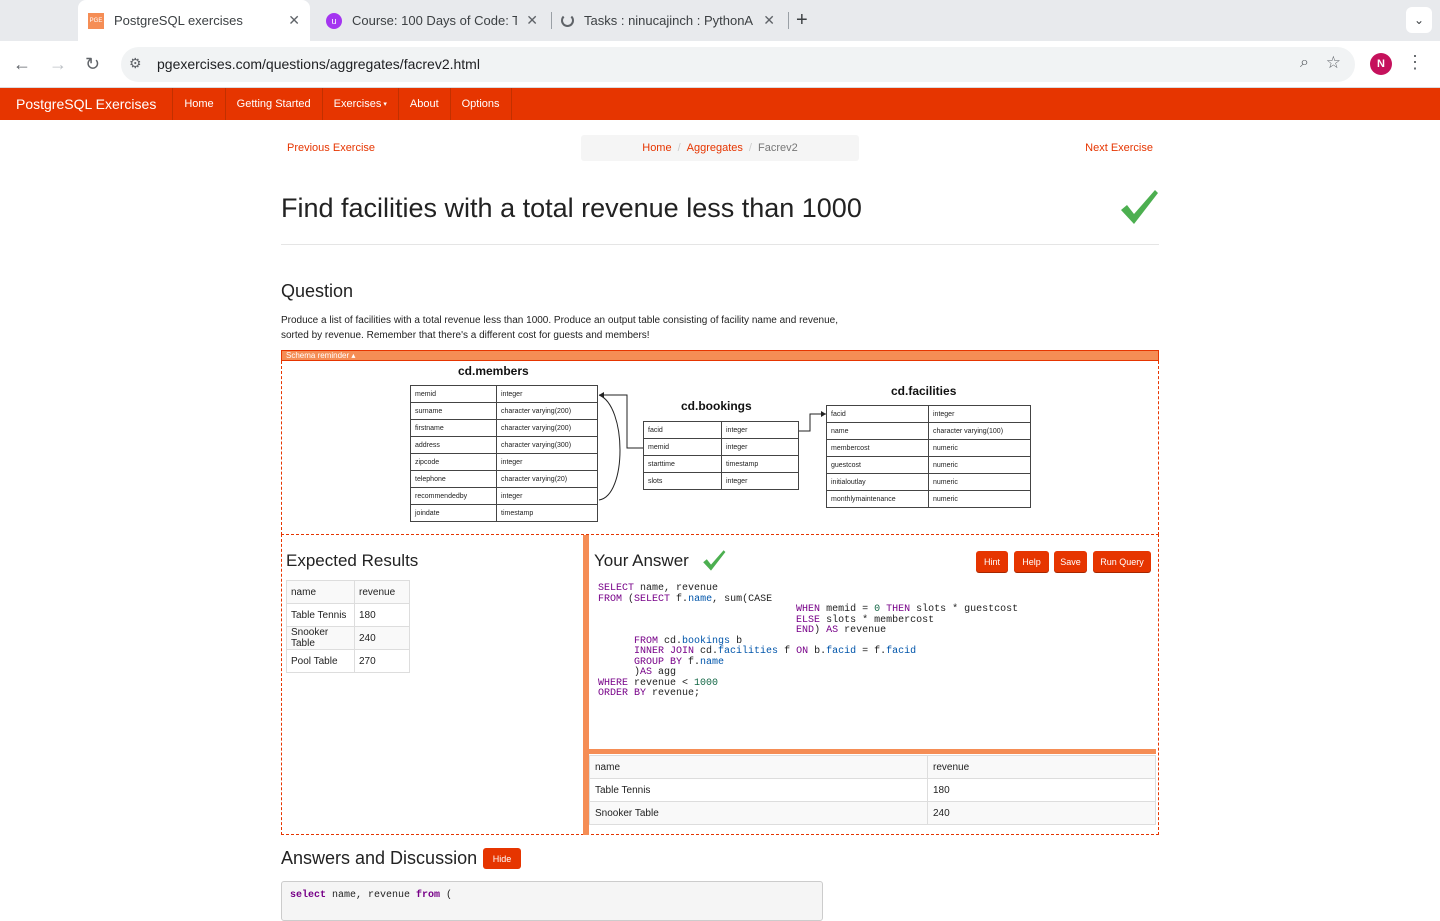 The image size is (1440, 921). I want to click on expected-results-heading: Expected Results, so click(352, 560).